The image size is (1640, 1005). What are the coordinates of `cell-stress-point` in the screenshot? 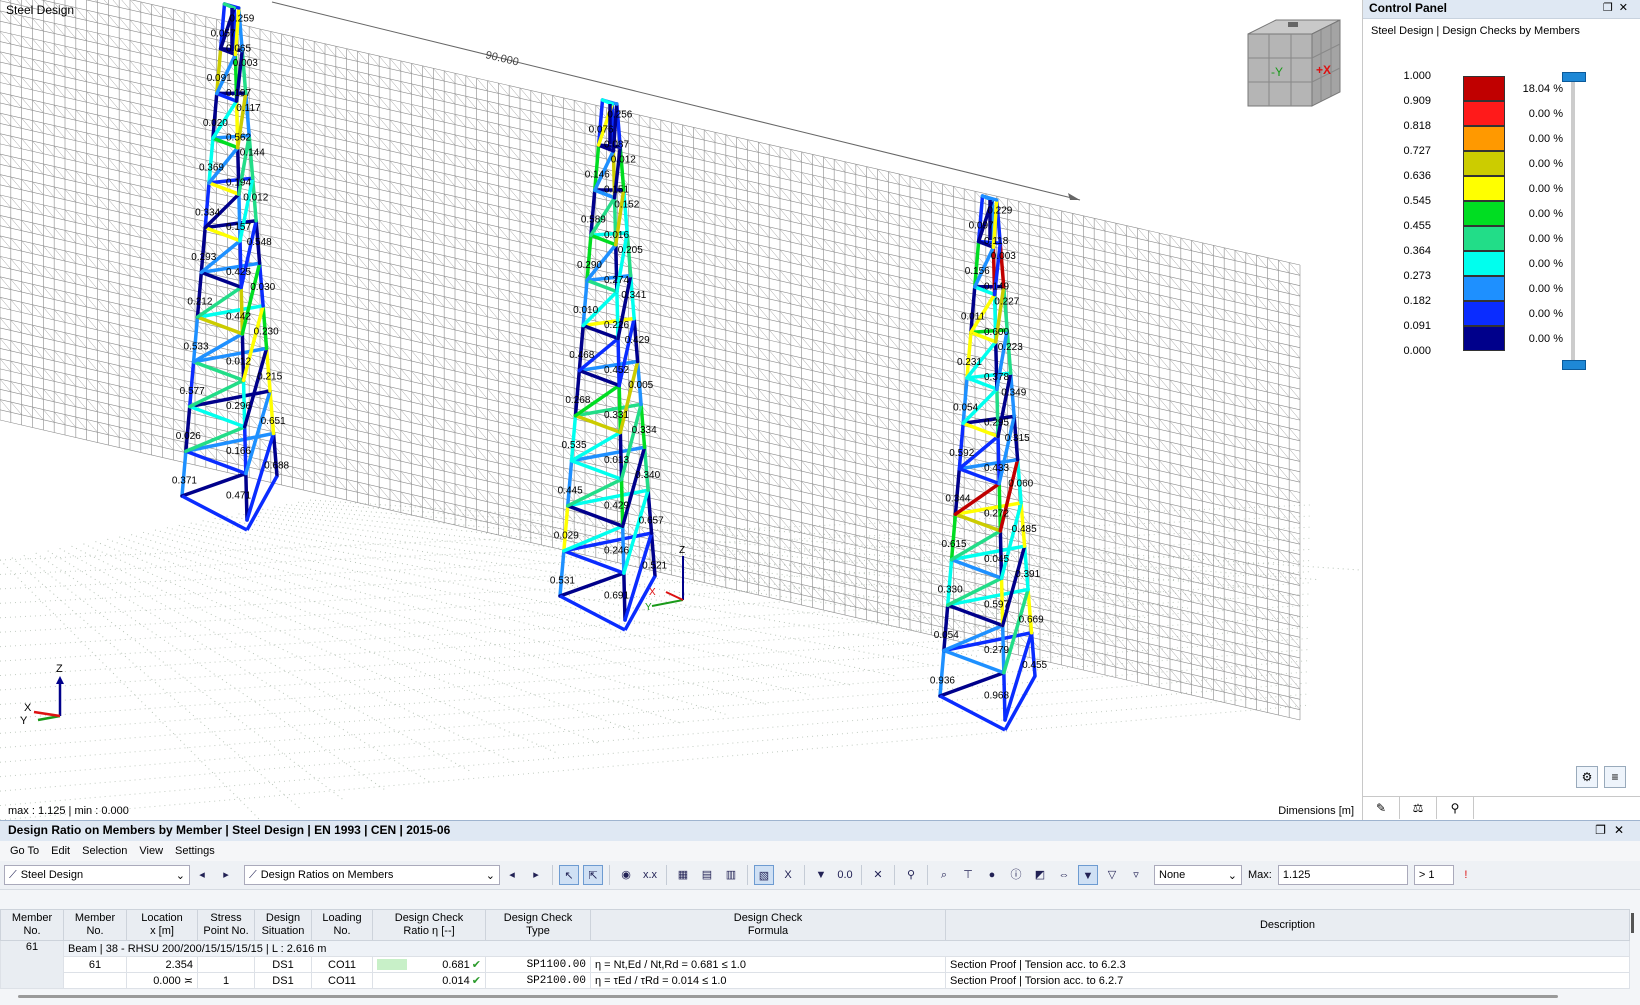 It's located at (226, 965).